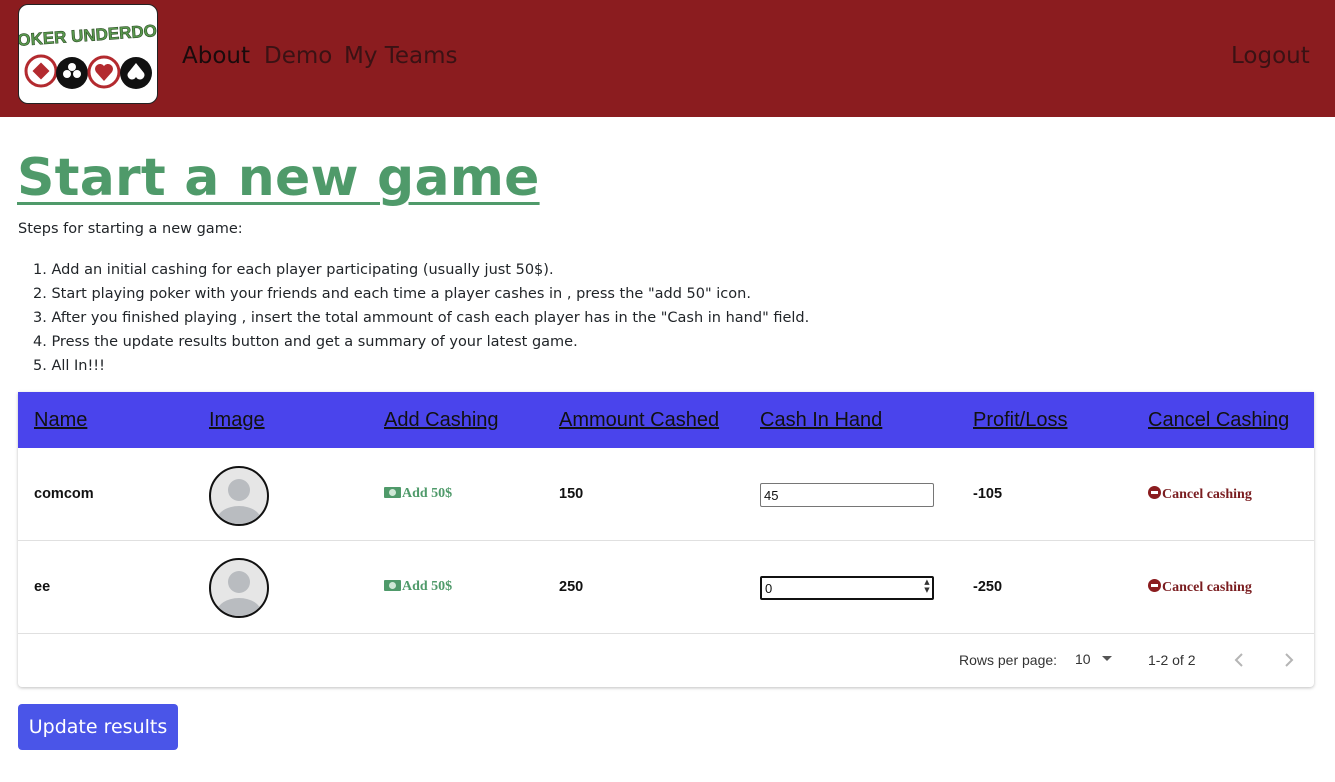 This screenshot has width=1335, height=782. I want to click on page-title: Start a new game, so click(278, 178).